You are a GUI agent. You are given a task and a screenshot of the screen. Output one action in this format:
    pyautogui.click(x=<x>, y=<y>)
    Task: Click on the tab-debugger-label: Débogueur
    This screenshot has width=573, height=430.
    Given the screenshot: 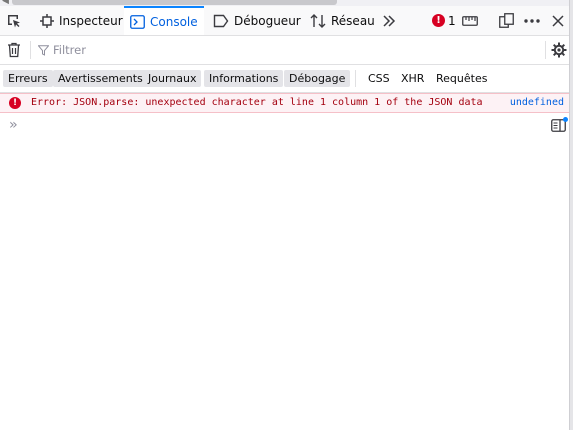 What is the action you would take?
    pyautogui.click(x=267, y=20)
    